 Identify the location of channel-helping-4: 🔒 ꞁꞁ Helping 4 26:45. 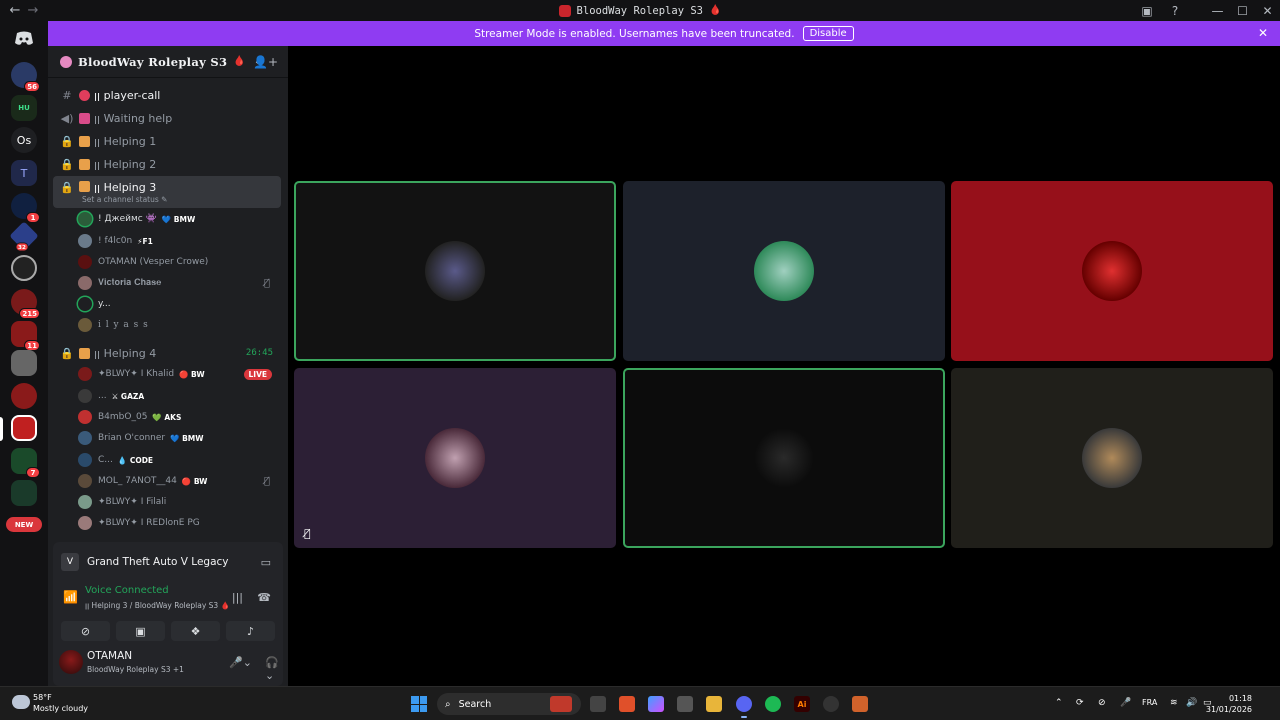
(167, 353).